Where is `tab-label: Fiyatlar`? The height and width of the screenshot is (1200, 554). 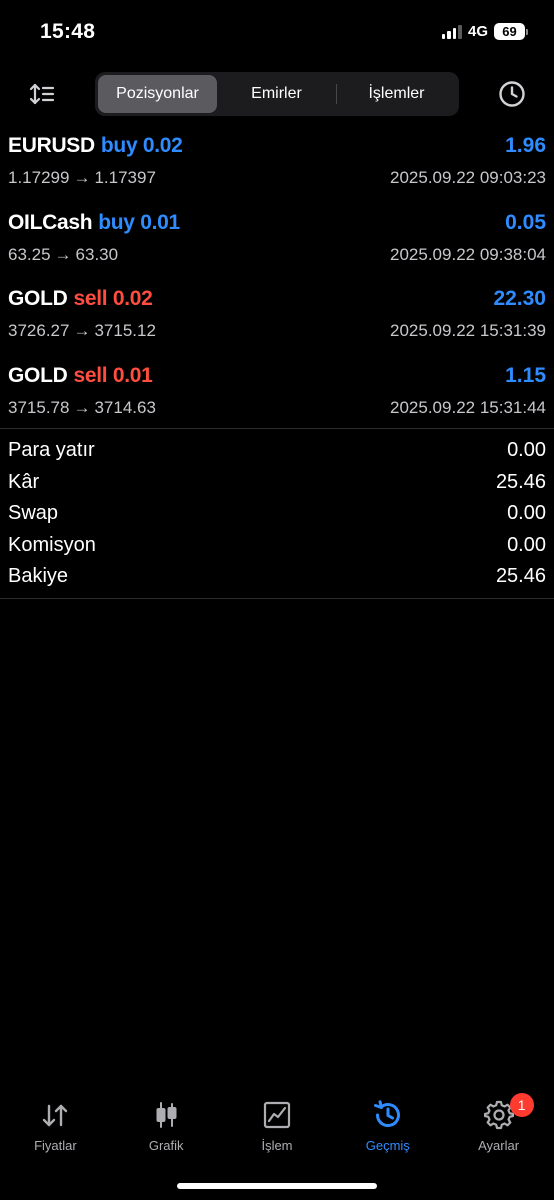
tab-label: Fiyatlar is located at coordinates (55, 1145).